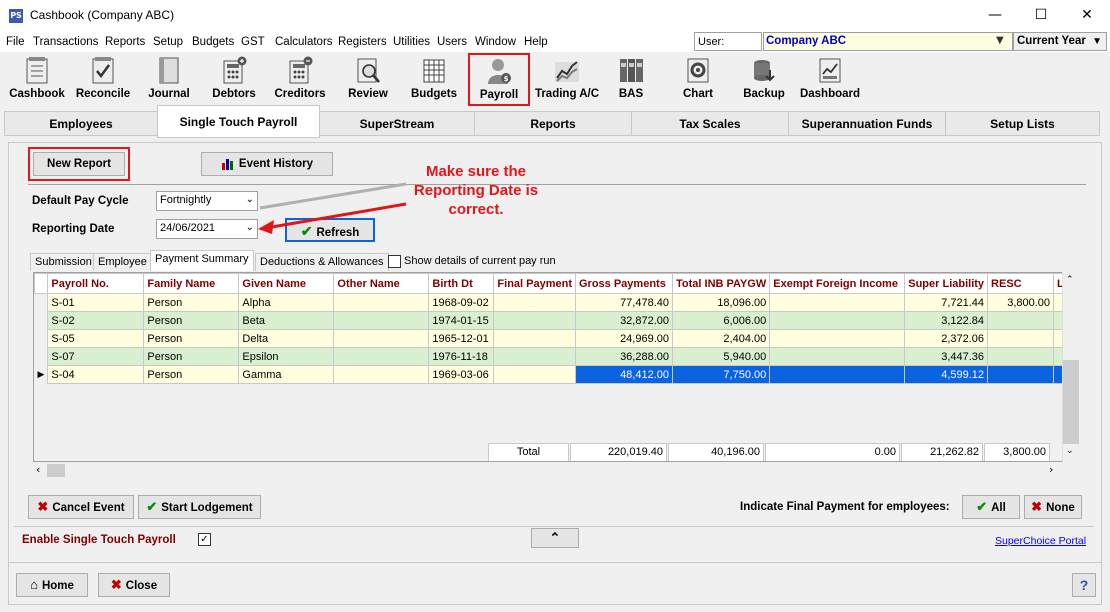 This screenshot has width=1110, height=612. What do you see at coordinates (461, 283) in the screenshot?
I see `col-birth-dt: Birth Dt` at bounding box center [461, 283].